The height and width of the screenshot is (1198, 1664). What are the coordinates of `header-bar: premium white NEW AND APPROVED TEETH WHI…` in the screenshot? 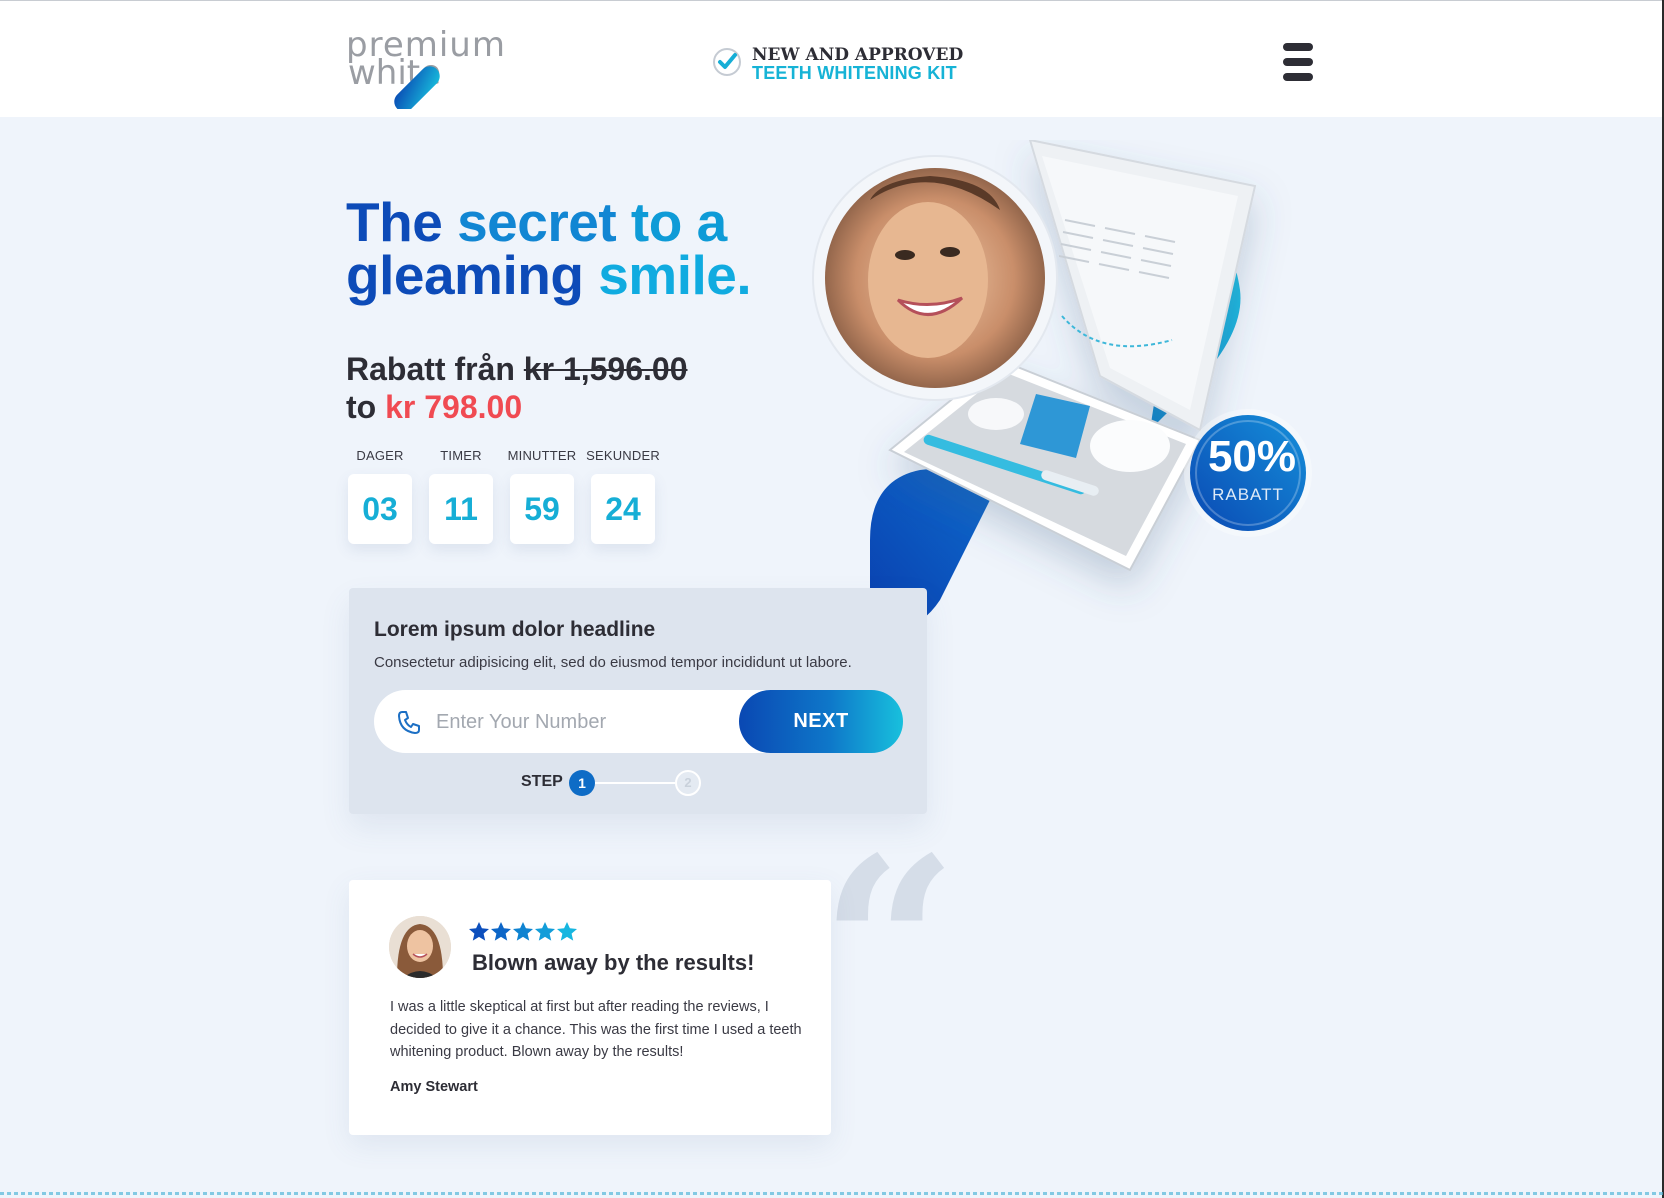 It's located at (832, 58).